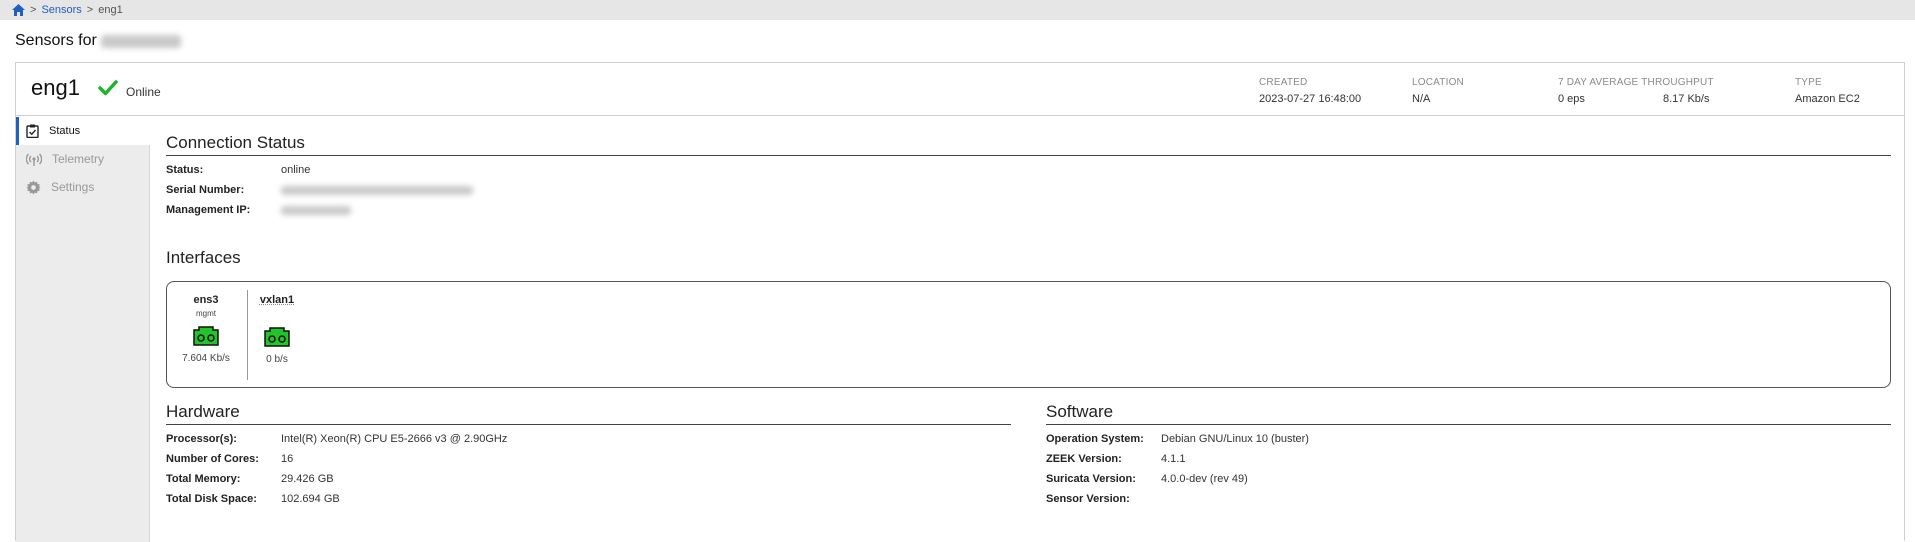 This screenshot has height=542, width=1915. I want to click on page-title: Sensors for, so click(98, 41).